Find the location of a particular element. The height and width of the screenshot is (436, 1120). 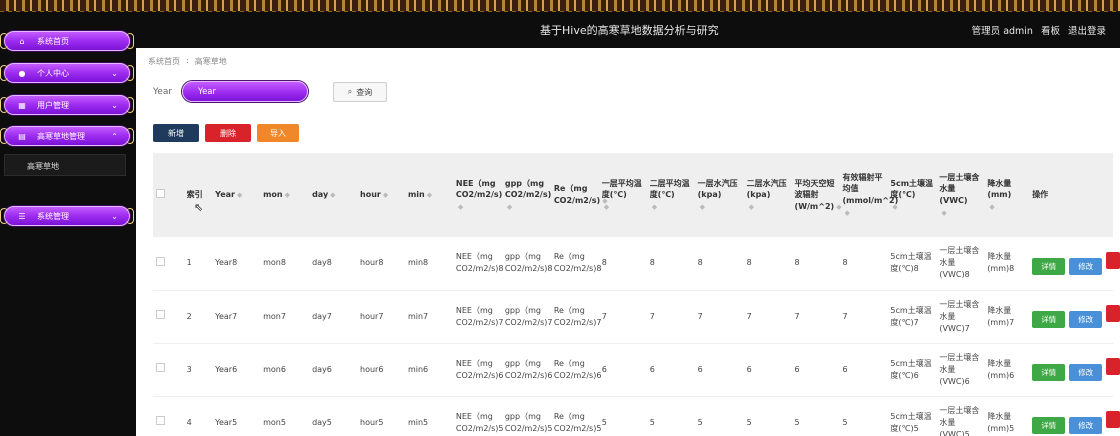

table-cell: day6 is located at coordinates (333, 370).